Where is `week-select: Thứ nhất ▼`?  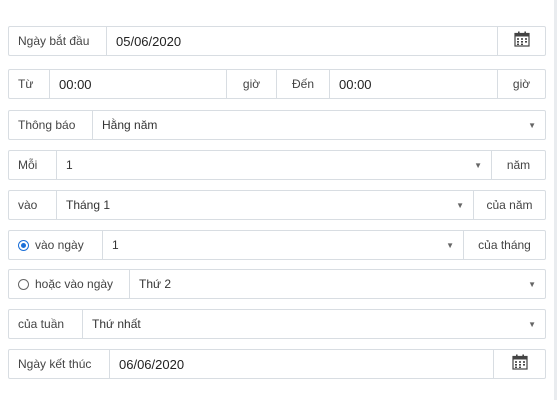 week-select: Thứ nhất ▼ is located at coordinates (314, 324).